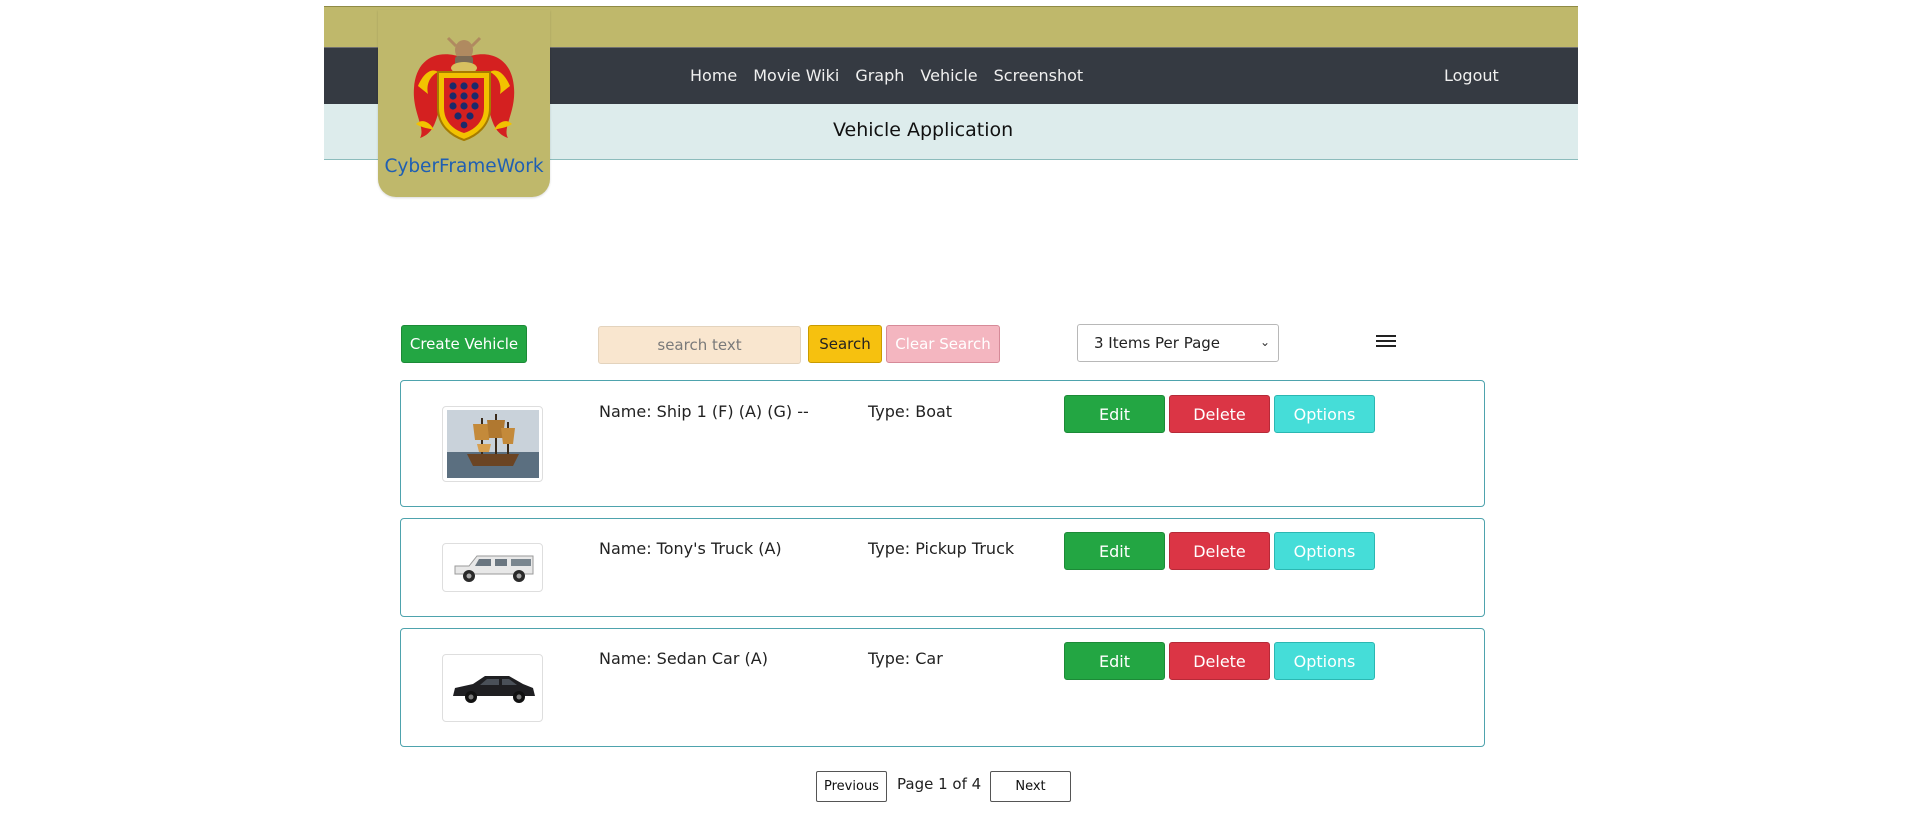 This screenshot has height=833, width=1911. I want to click on vehicle-name: Name: Ship 1 (F) (A) (G) --, so click(704, 411).